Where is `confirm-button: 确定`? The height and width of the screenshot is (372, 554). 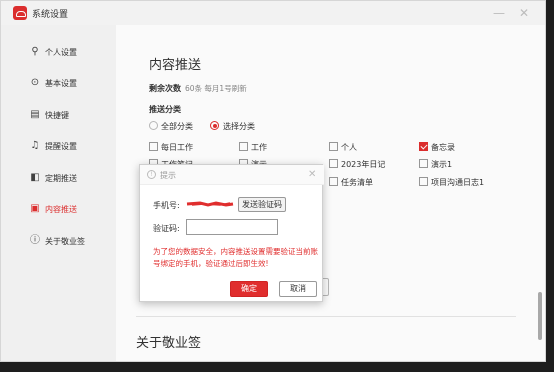
confirm-button: 确定 is located at coordinates (249, 289).